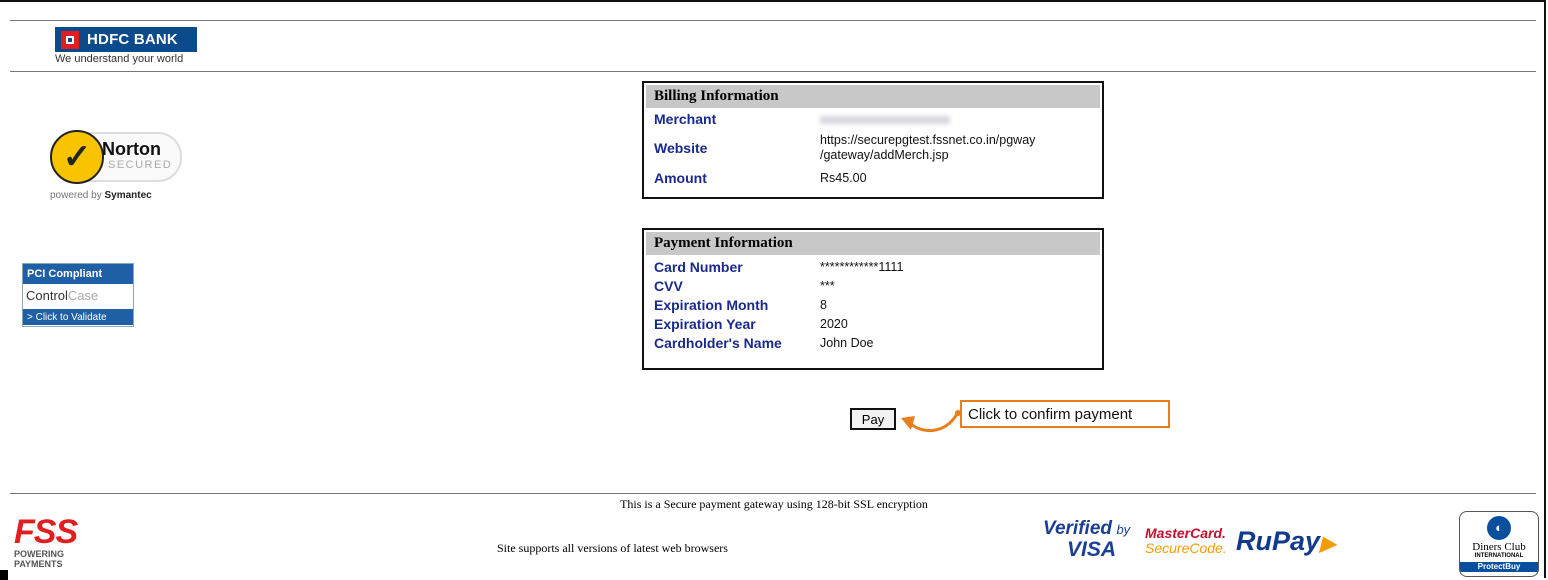 The width and height of the screenshot is (1548, 580). What do you see at coordinates (873, 419) in the screenshot?
I see `pay-button: Pay` at bounding box center [873, 419].